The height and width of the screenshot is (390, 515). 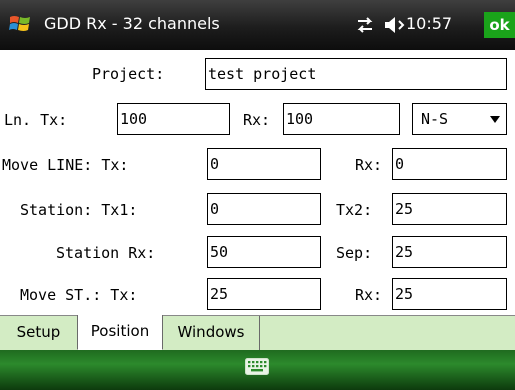 I want to click on sep-label: Sep:, so click(x=354, y=253).